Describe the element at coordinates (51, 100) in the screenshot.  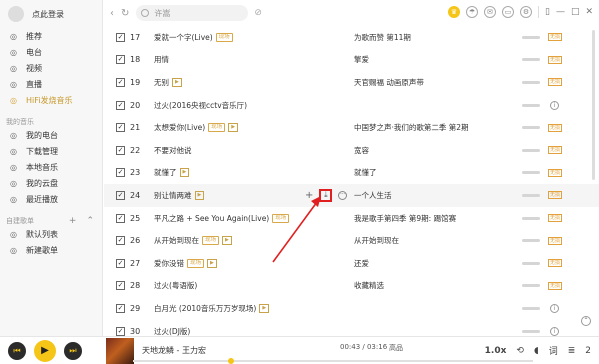
I see `sidebar-item-hifi: ◎ HiFi发烧音乐` at that location.